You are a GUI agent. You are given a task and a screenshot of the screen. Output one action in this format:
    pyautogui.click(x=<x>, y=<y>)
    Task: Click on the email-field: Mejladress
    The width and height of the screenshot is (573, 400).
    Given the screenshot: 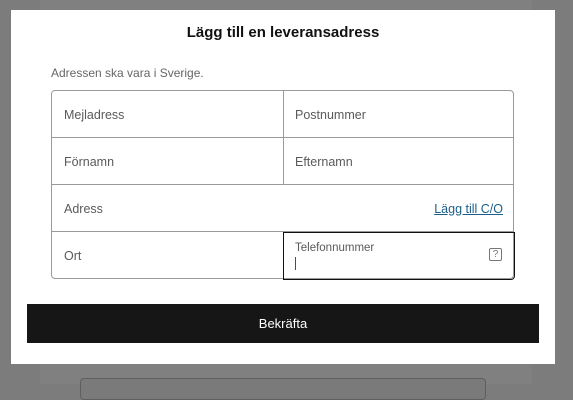 What is the action you would take?
    pyautogui.click(x=167, y=114)
    